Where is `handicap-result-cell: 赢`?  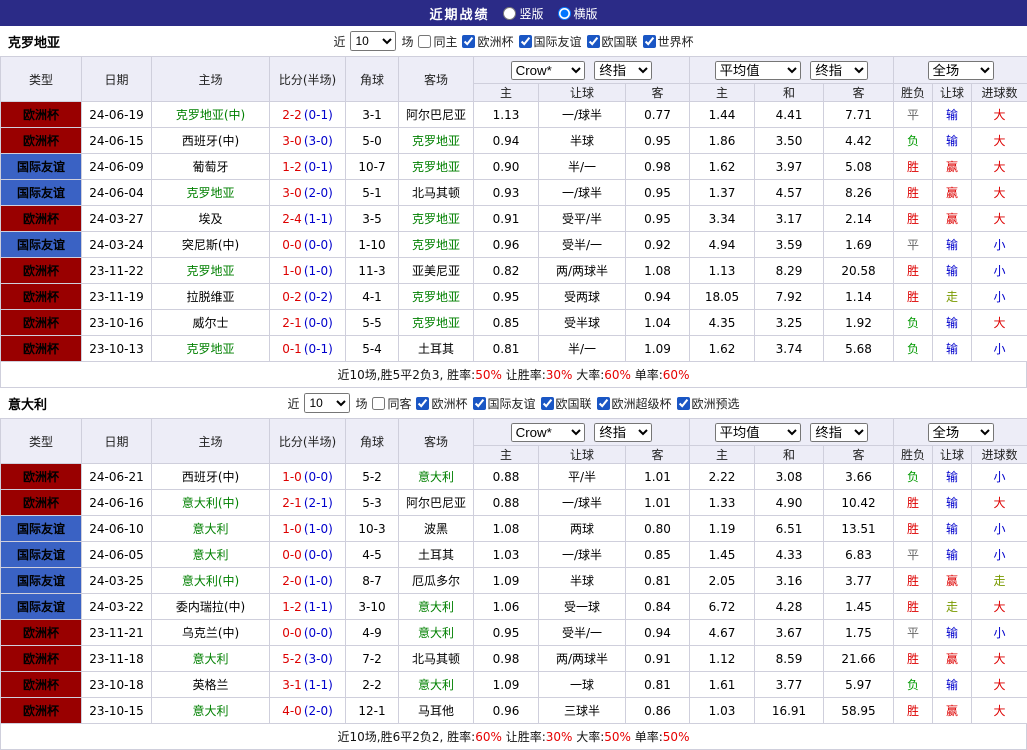 handicap-result-cell: 赢 is located at coordinates (952, 711).